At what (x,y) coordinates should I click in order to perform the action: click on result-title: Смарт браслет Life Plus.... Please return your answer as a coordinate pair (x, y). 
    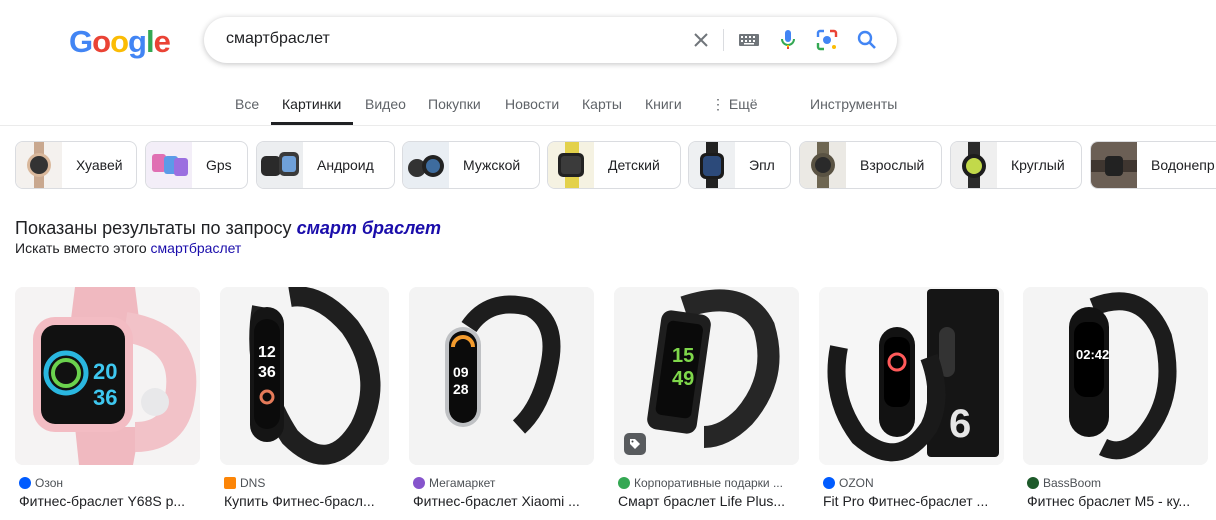
    Looking at the image, I should click on (708, 501).